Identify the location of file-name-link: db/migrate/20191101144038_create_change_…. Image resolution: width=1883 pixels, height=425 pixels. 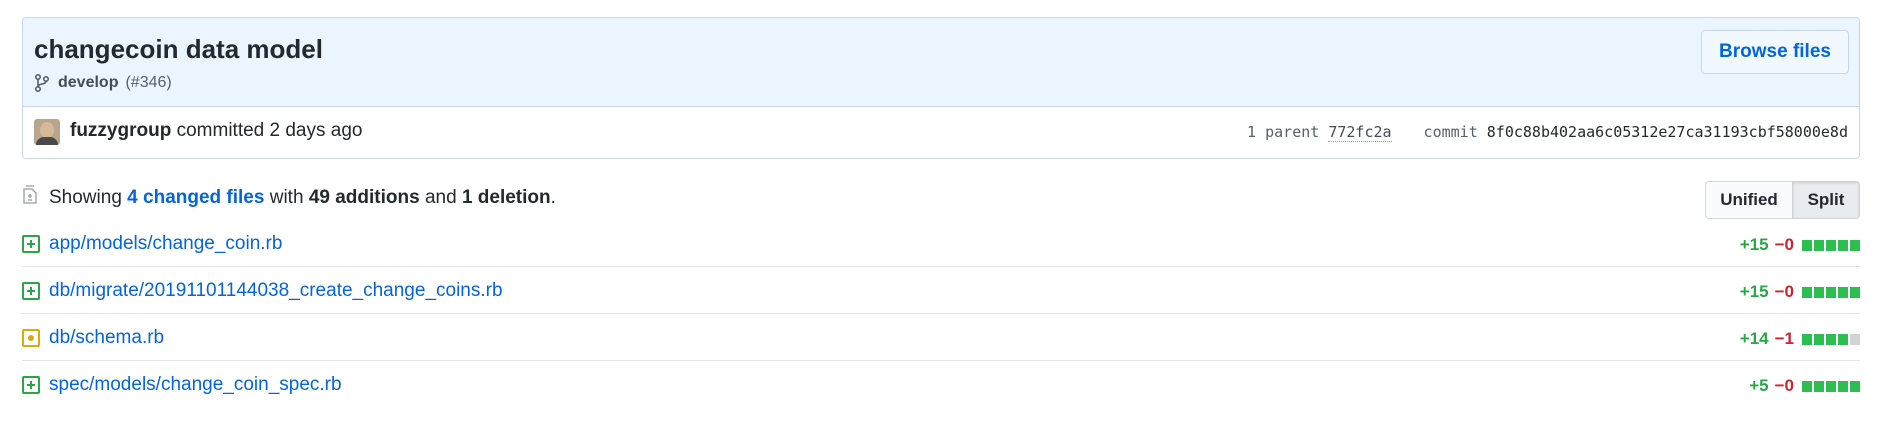
(276, 291).